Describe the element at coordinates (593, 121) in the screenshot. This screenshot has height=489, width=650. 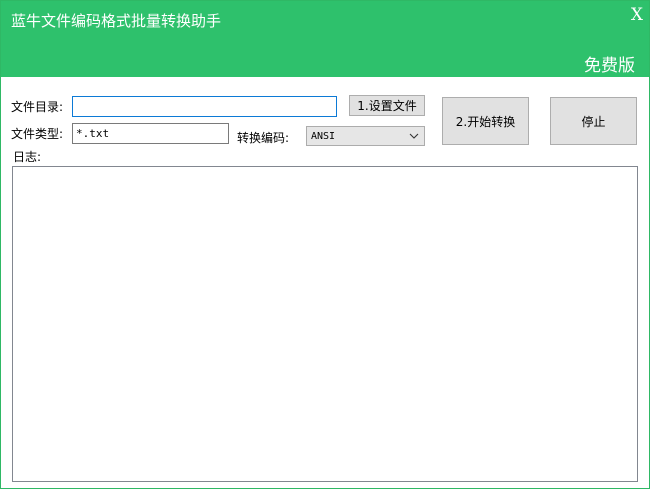
I see `stop-button: 停止` at that location.